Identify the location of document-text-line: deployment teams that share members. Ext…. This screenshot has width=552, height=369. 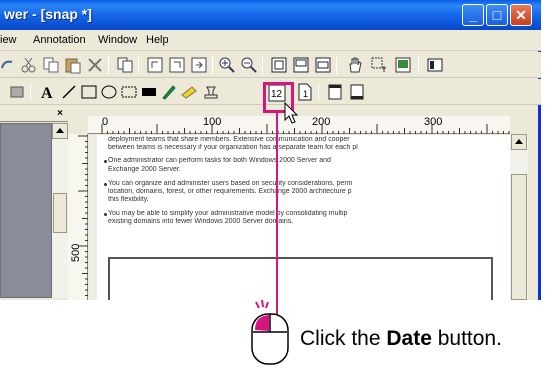
(229, 139).